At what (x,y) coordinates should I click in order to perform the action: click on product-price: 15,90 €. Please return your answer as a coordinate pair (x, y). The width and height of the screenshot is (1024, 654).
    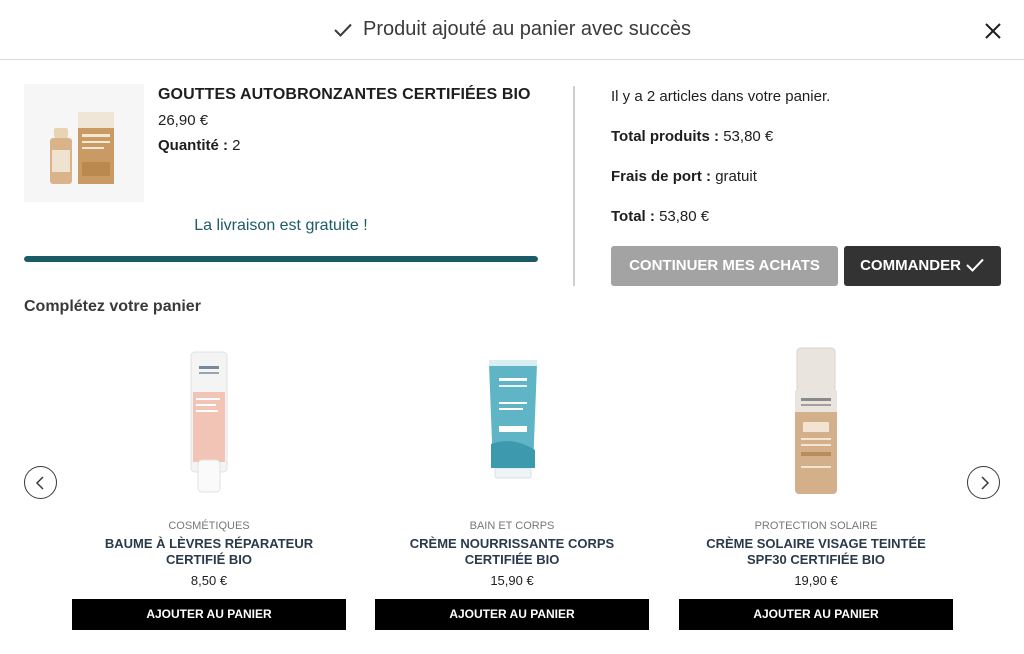
    Looking at the image, I should click on (512, 580).